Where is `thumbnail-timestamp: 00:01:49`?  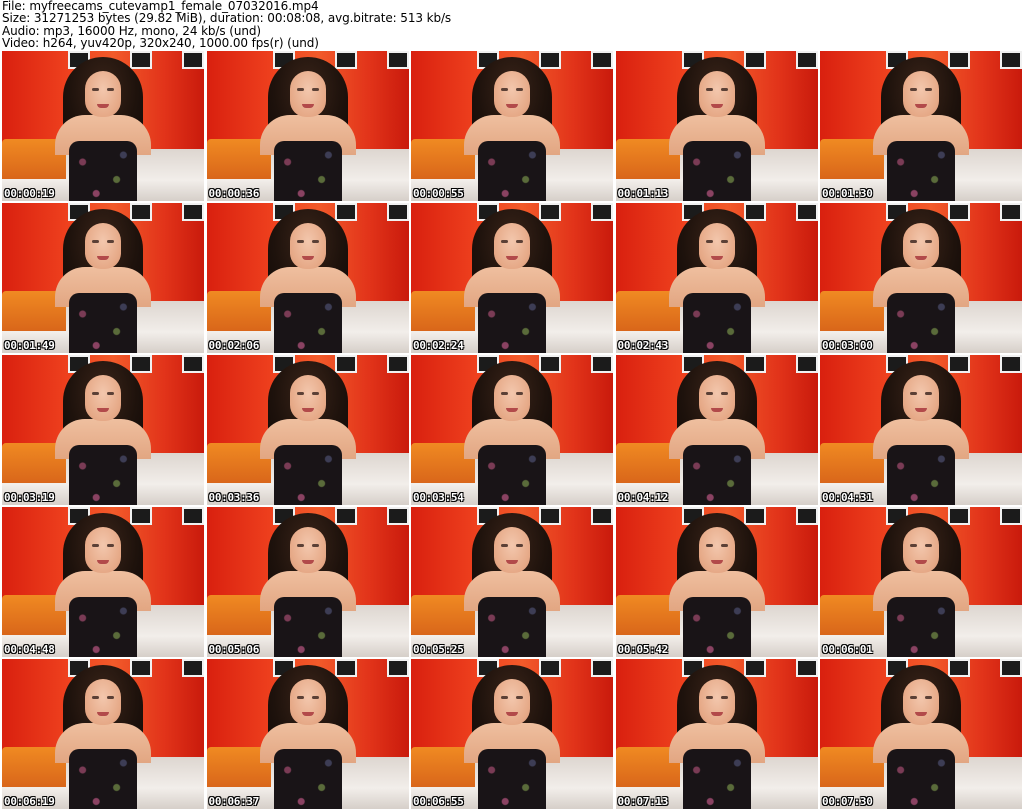 thumbnail-timestamp: 00:01:49 is located at coordinates (29, 345).